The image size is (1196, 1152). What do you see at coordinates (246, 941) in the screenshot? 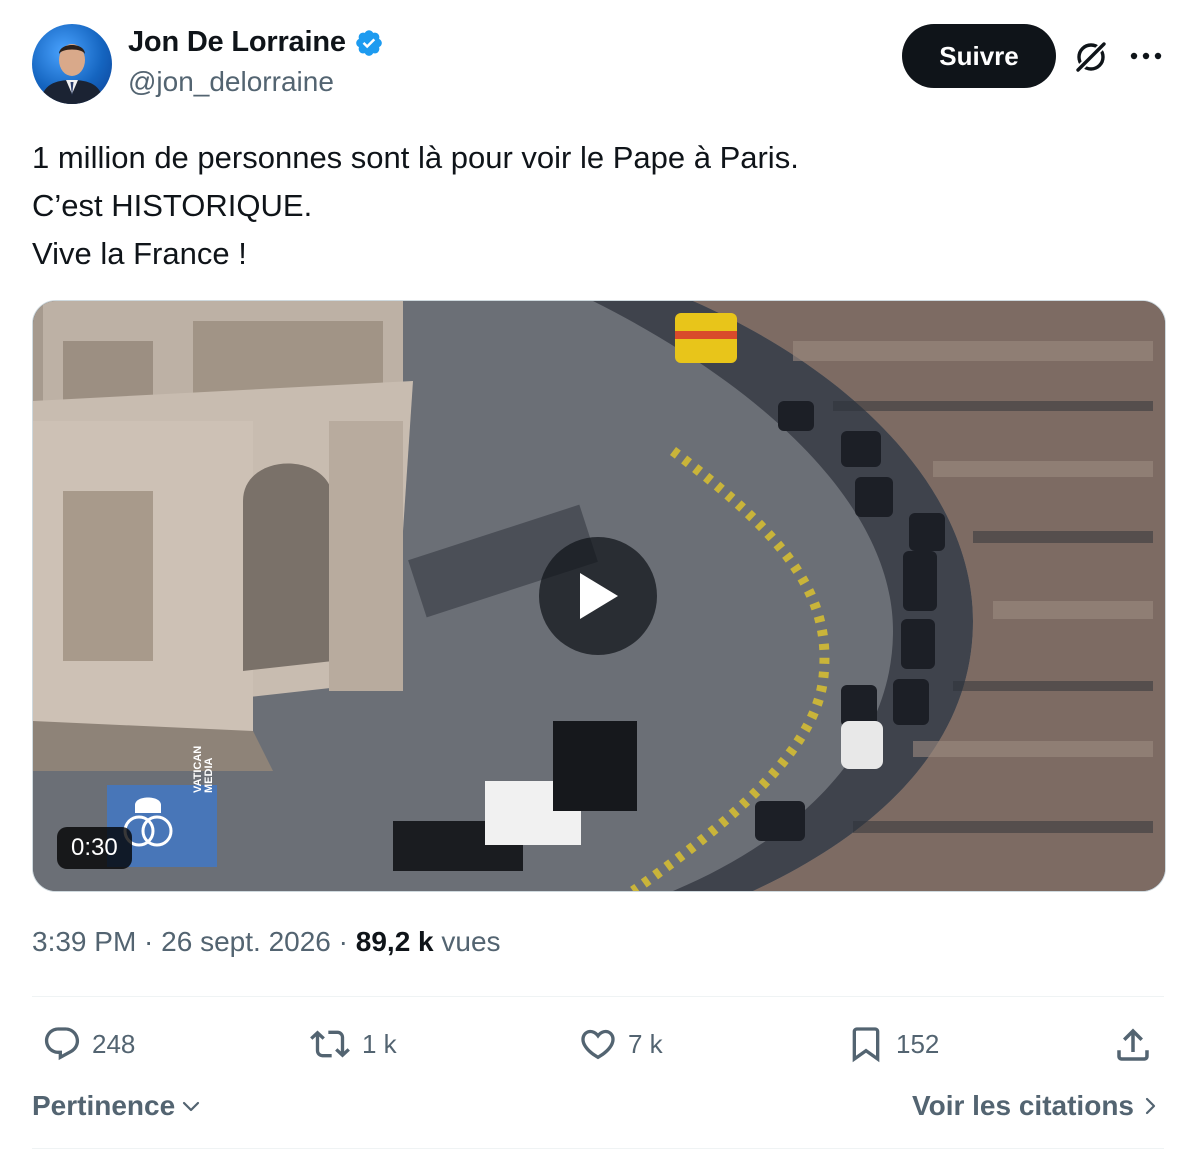
I see `tweet-date: 26 sept. 2026` at bounding box center [246, 941].